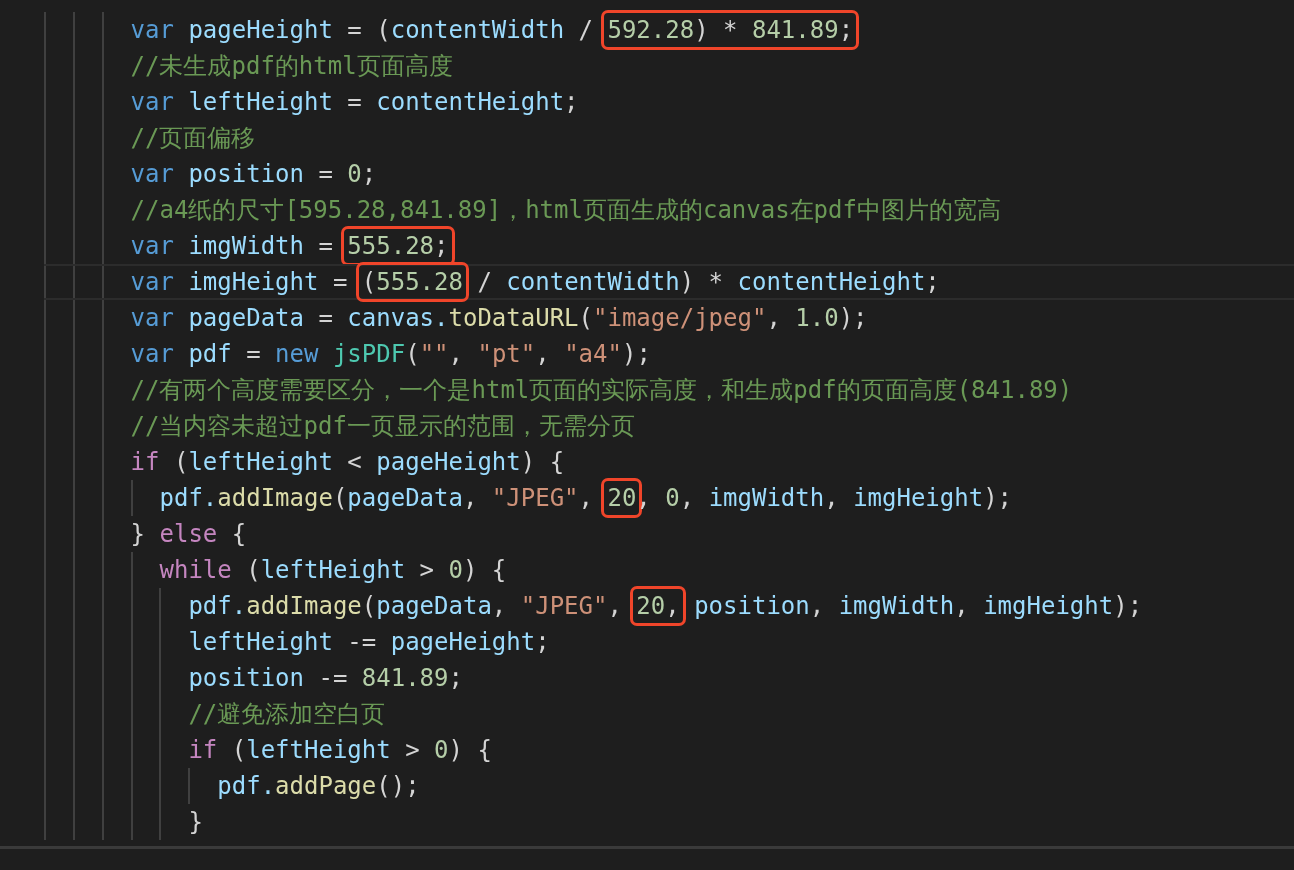 The image size is (1294, 870). I want to click on code-line: //页面偏移, so click(192, 138).